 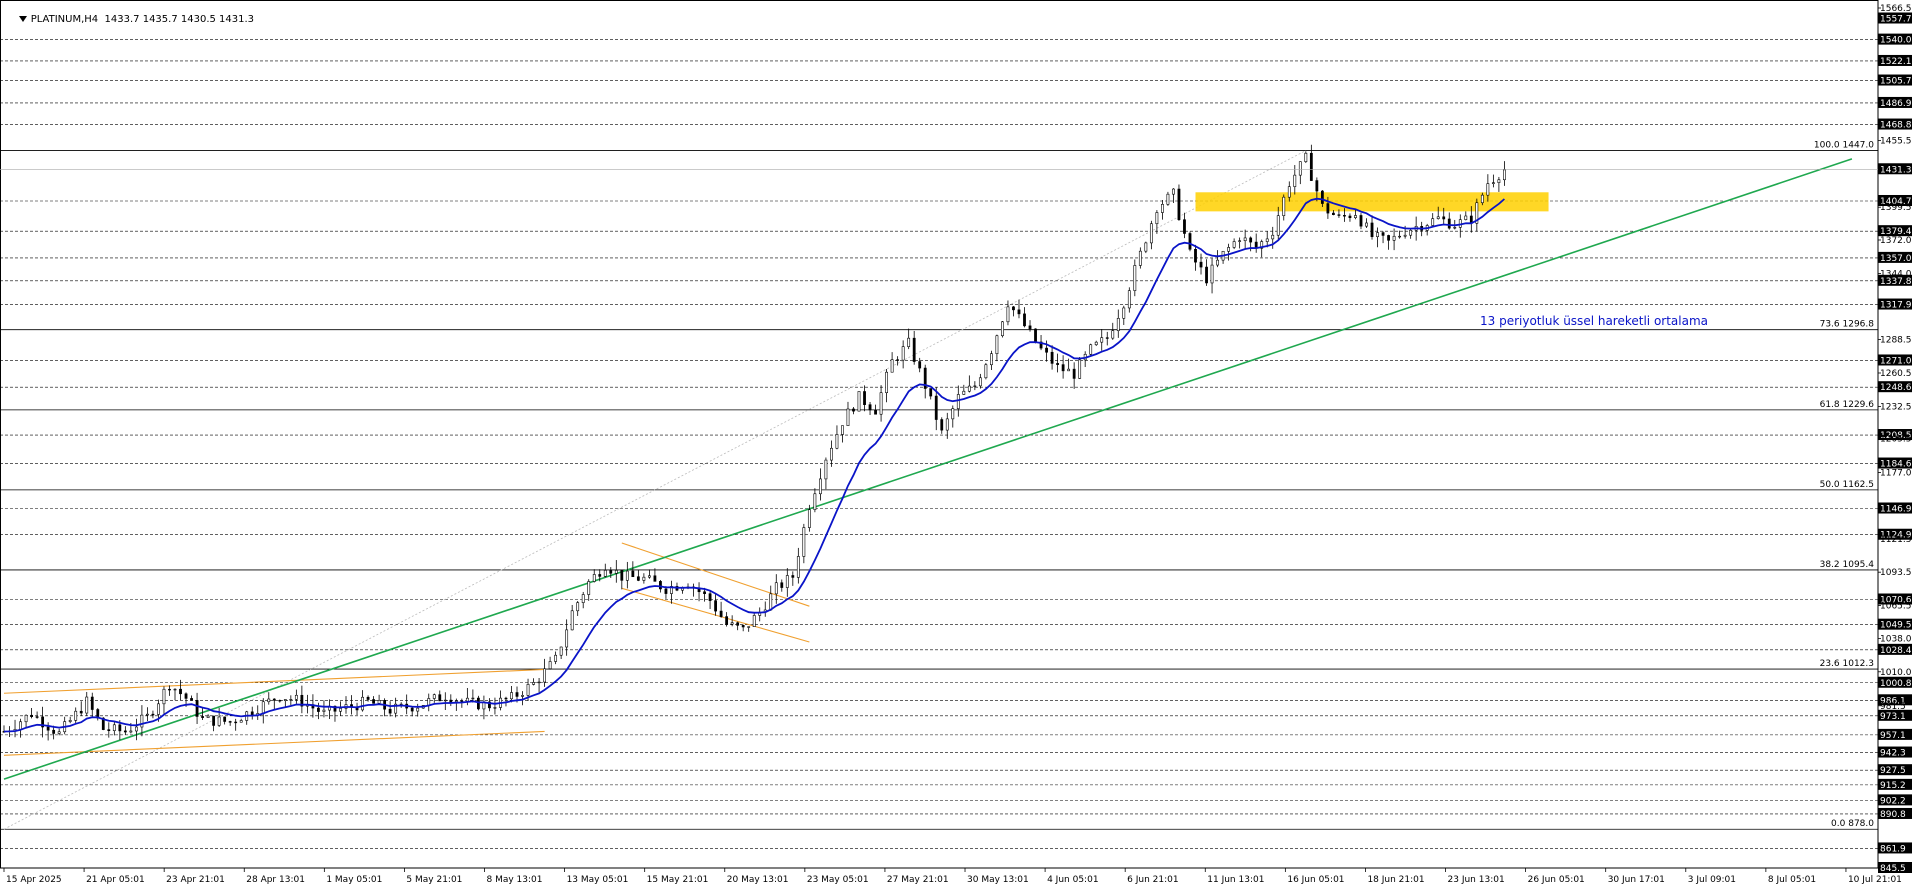 What do you see at coordinates (1893, 736) in the screenshot?
I see `price-label: 957.1` at bounding box center [1893, 736].